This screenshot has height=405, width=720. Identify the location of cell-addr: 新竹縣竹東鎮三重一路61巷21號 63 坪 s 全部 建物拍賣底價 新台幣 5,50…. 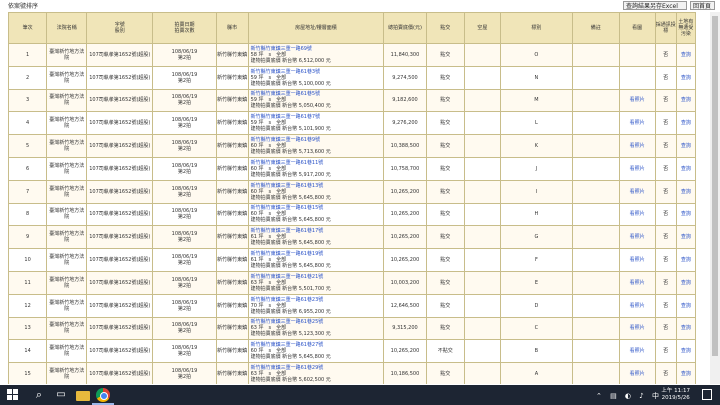
(316, 282).